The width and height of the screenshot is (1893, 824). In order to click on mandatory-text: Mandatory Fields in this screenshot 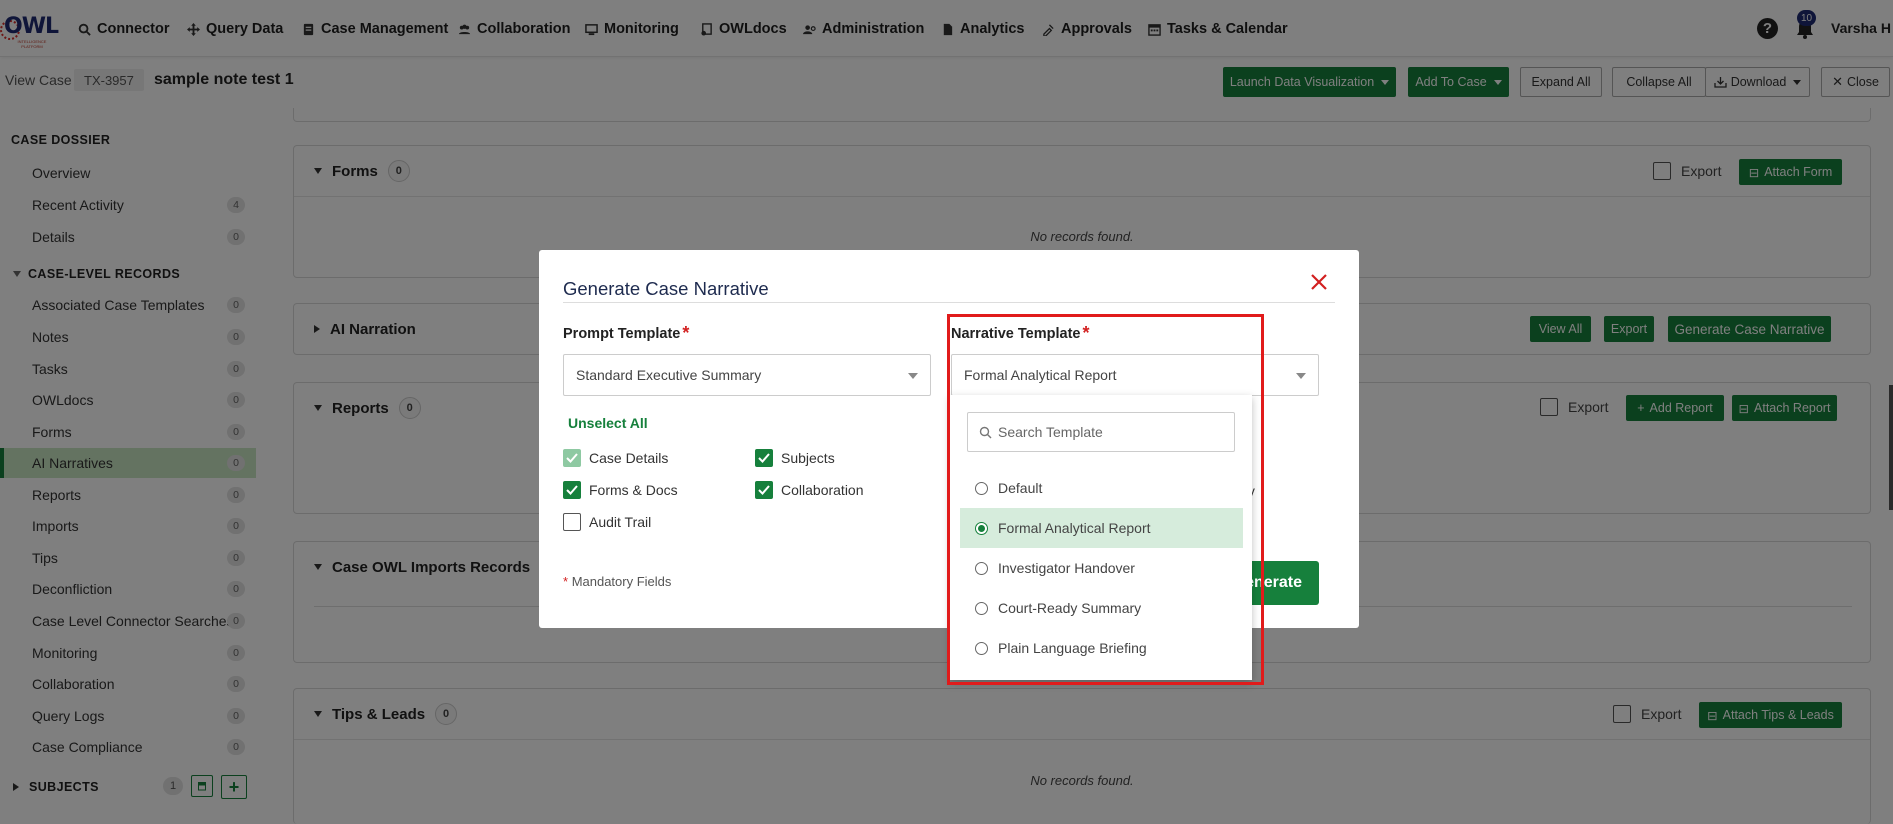, I will do `click(621, 581)`.